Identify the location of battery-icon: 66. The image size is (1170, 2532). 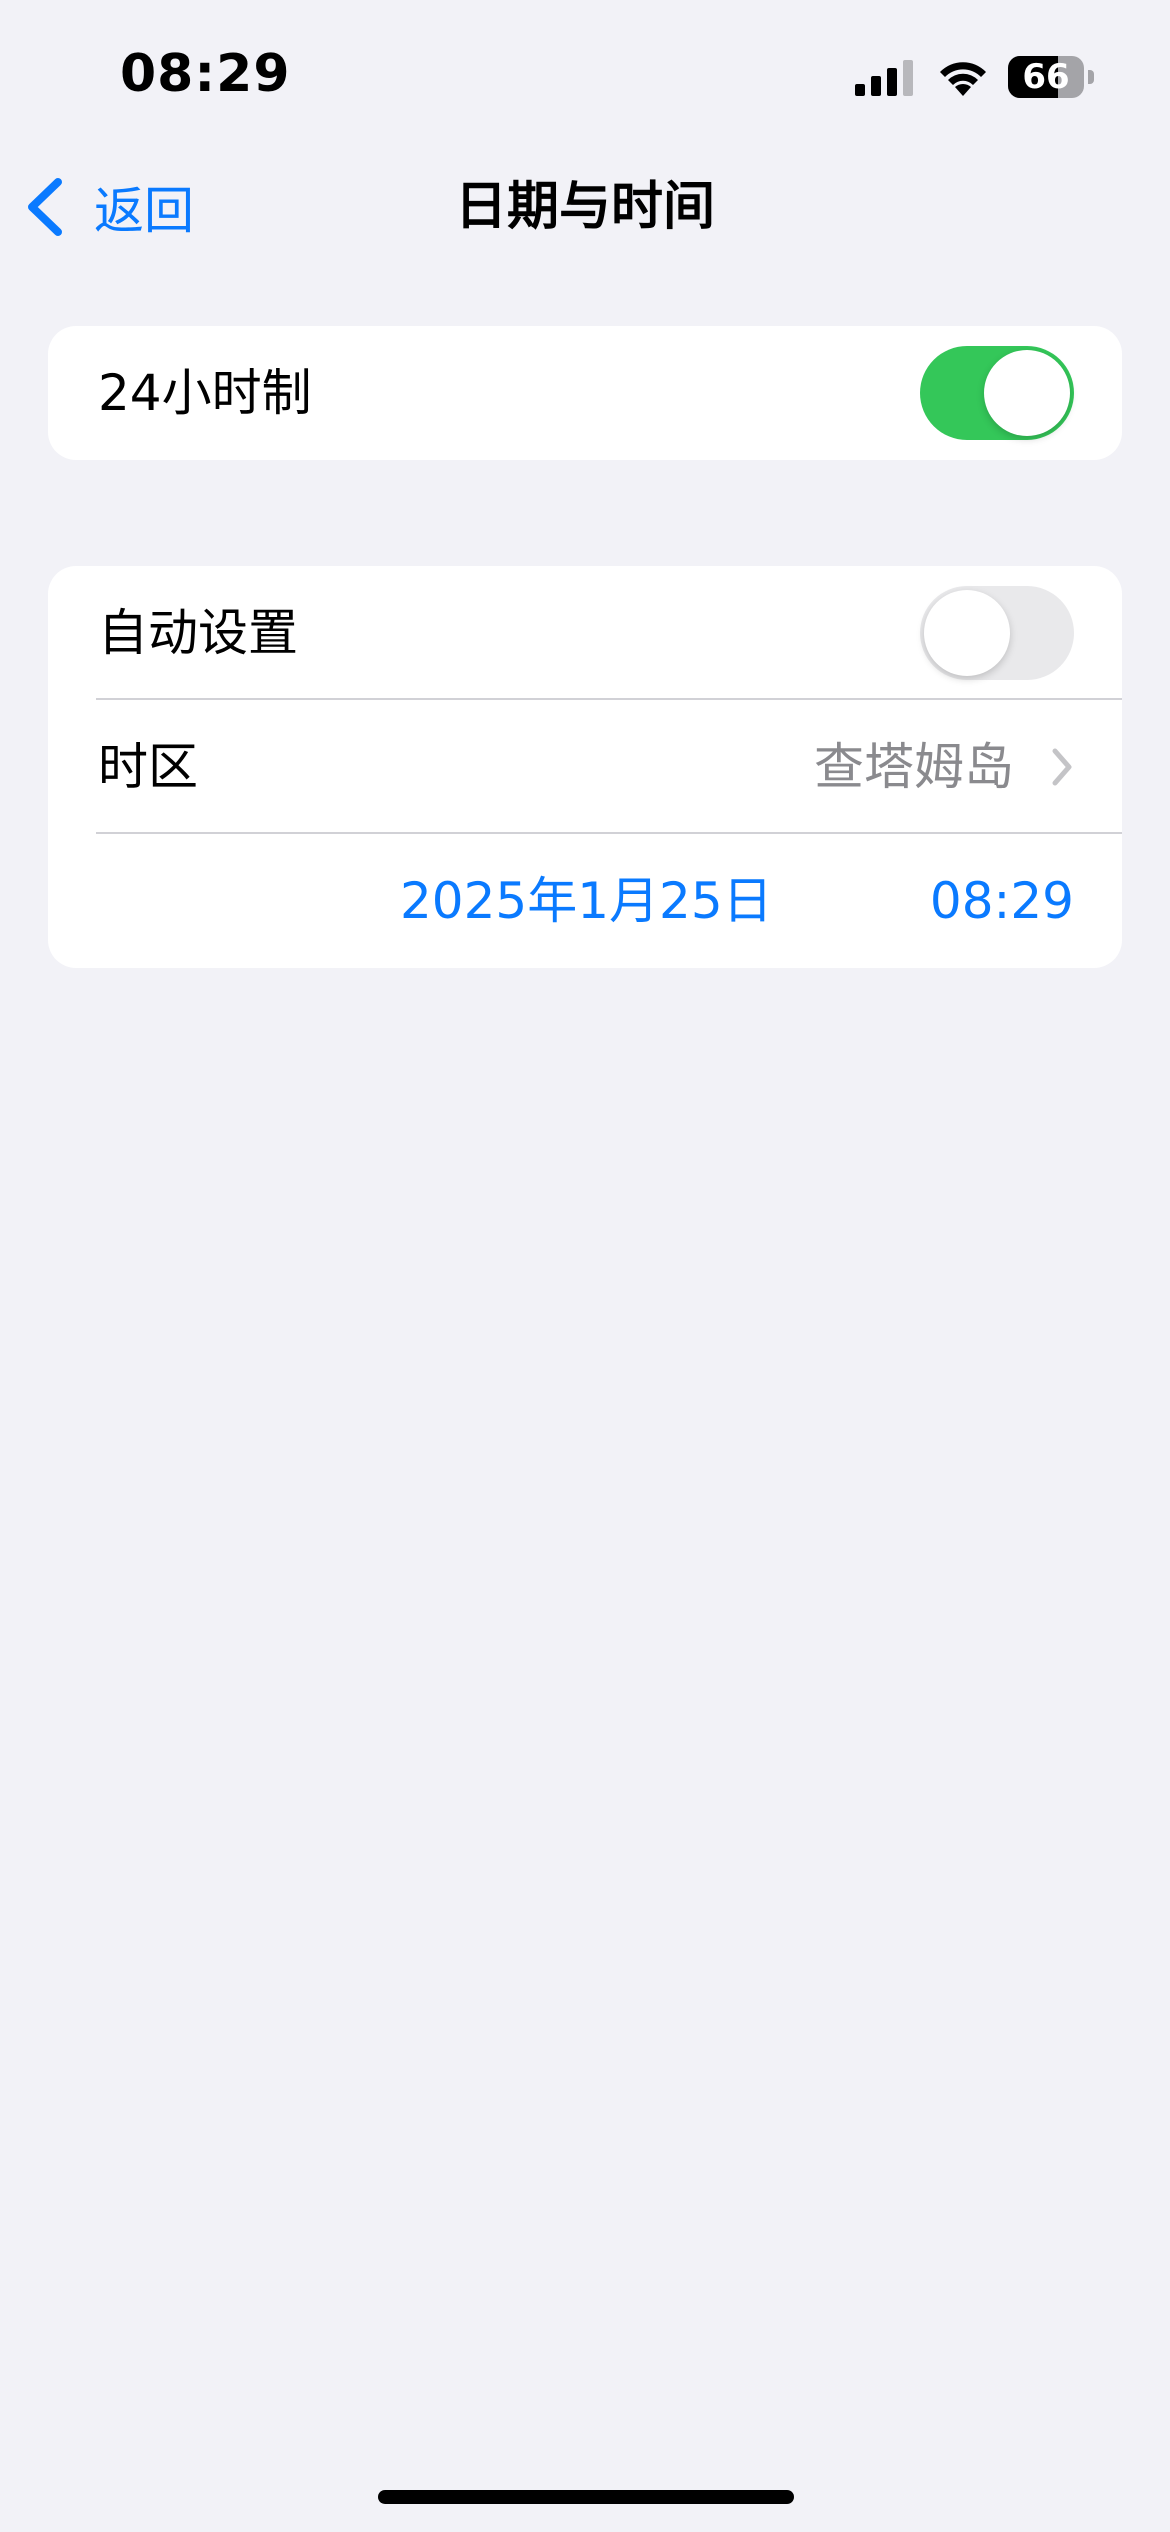
(1051, 77).